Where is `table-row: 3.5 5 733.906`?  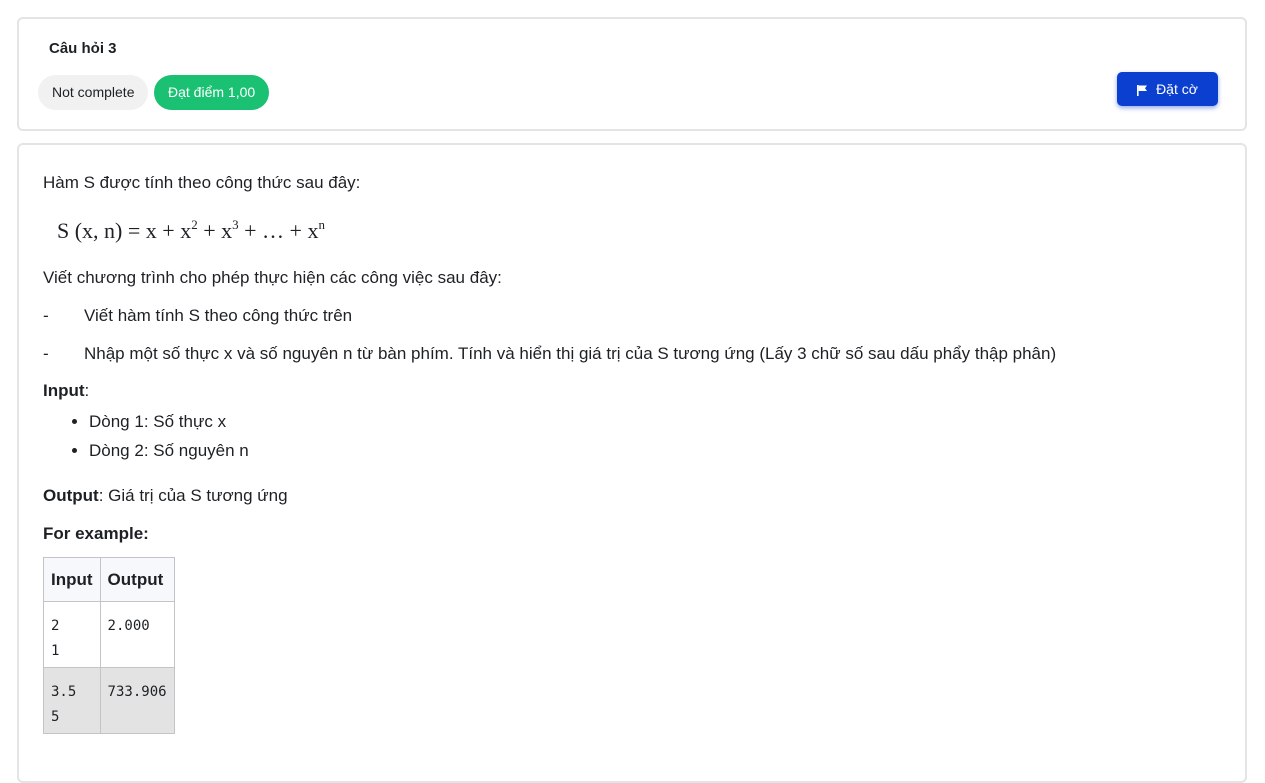
table-row: 3.5 5 733.906 is located at coordinates (109, 700).